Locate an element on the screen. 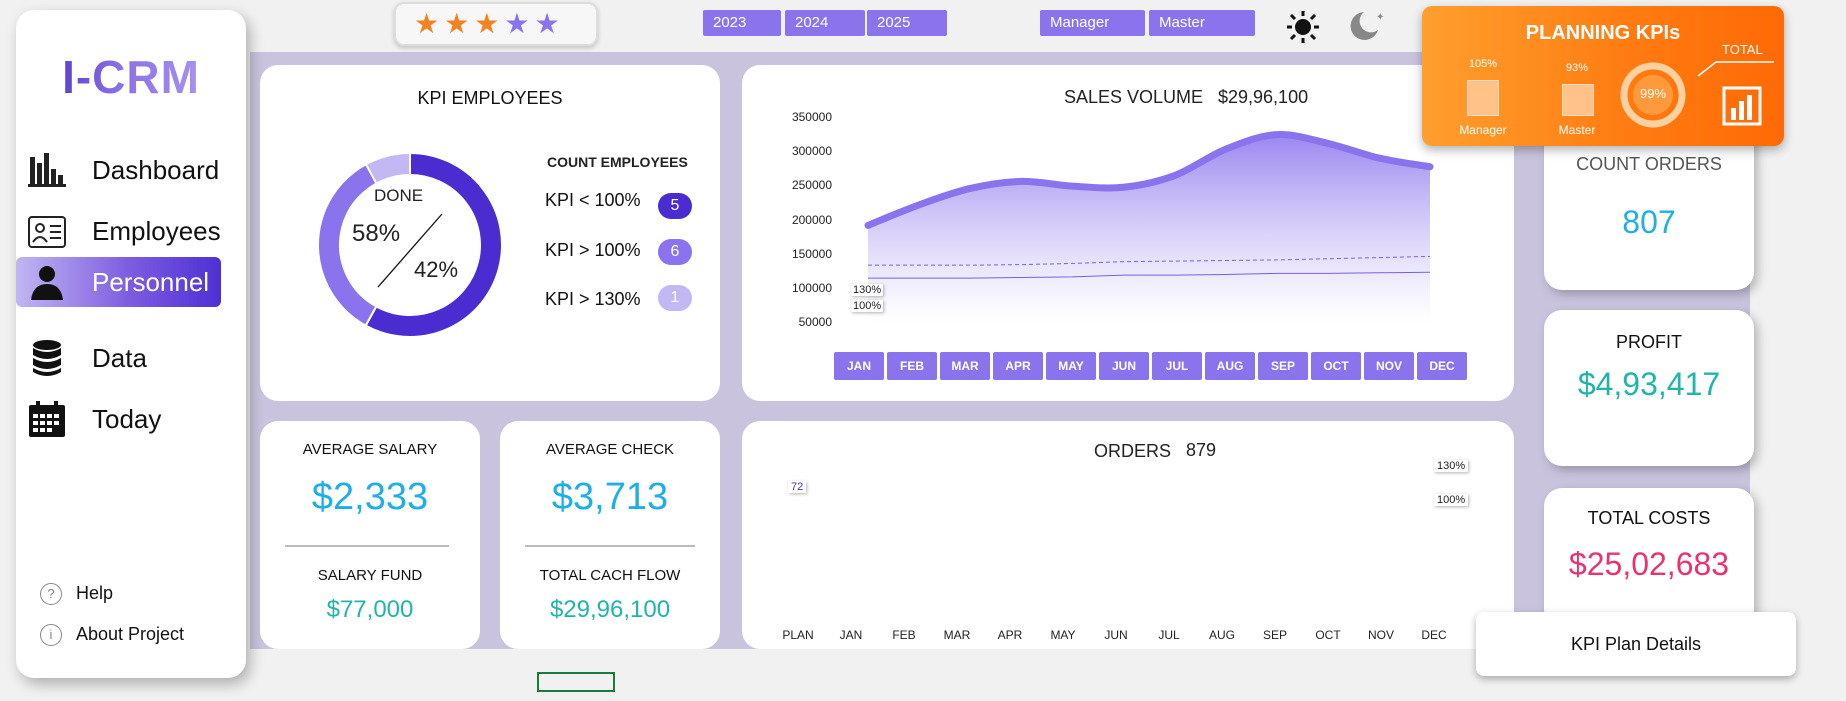 The height and width of the screenshot is (701, 1846). month-button-aug: AUG is located at coordinates (1230, 366).